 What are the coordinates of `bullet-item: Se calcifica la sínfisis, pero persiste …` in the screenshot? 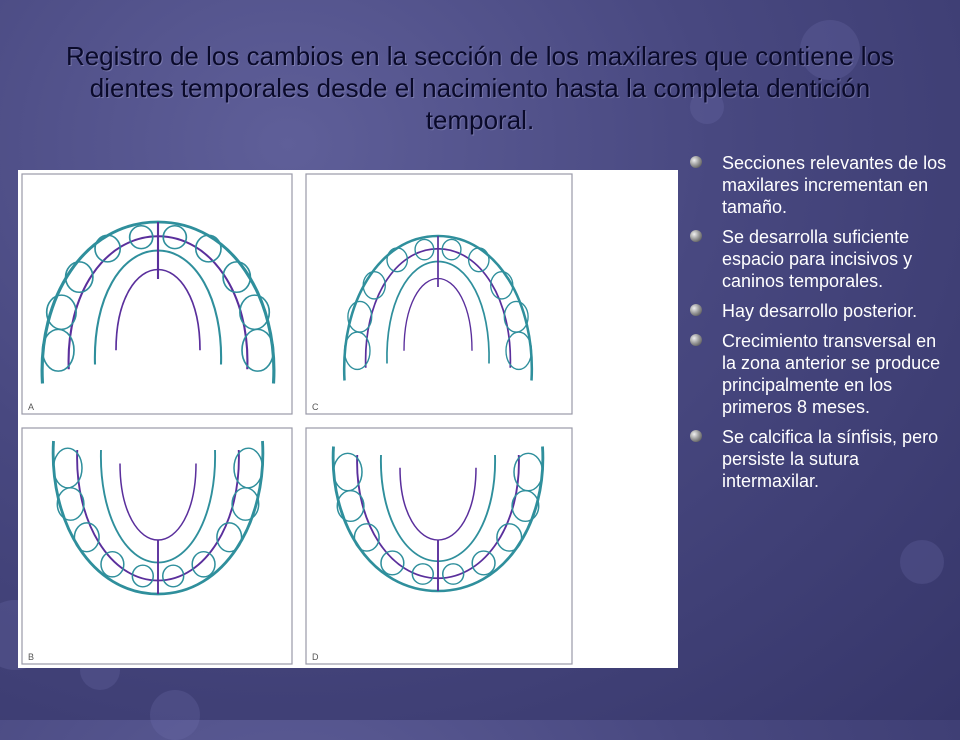 It's located at (821, 459).